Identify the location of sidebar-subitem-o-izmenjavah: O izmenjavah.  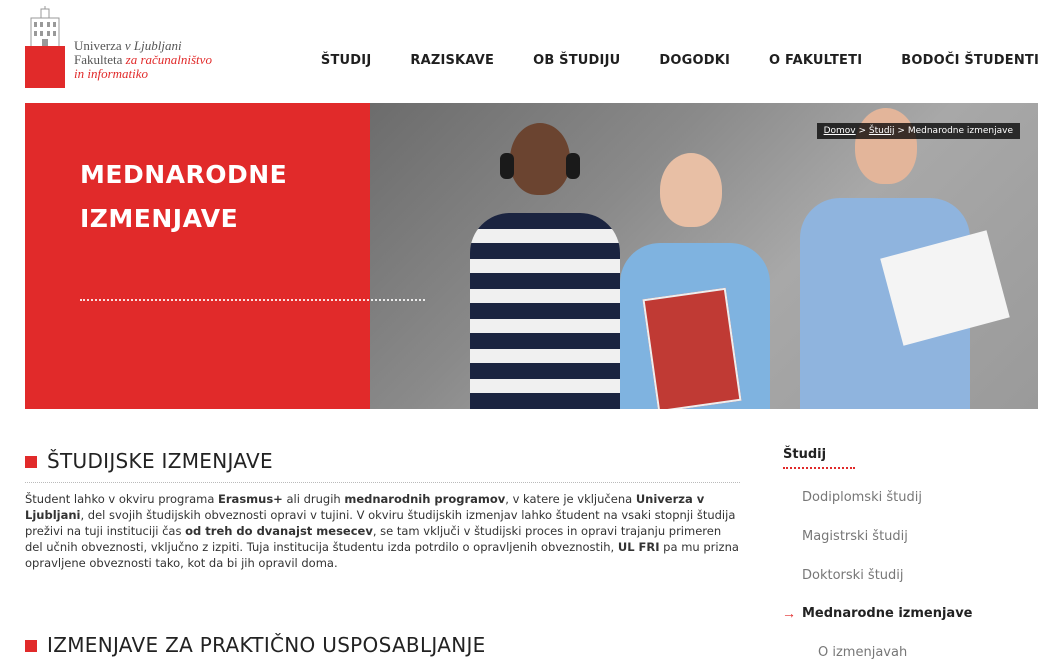
(862, 652).